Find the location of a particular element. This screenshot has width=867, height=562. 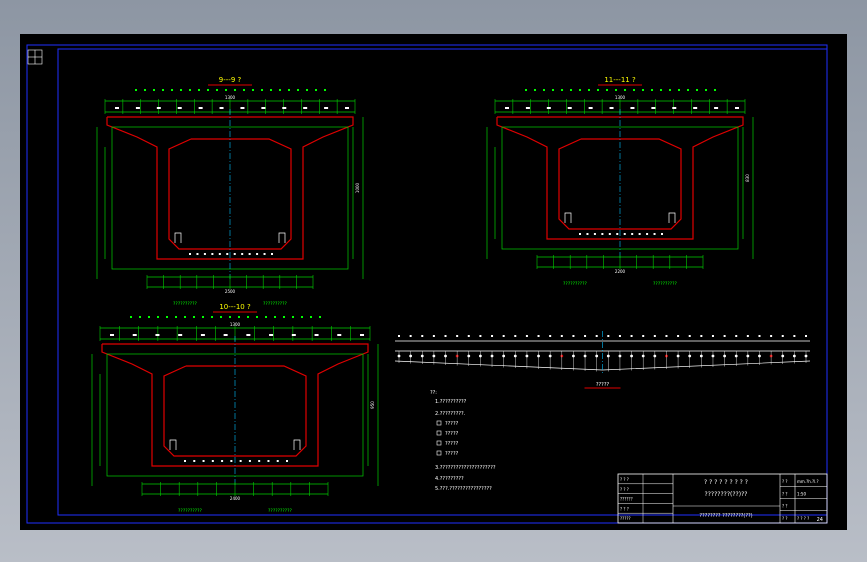

note-item: 2.?????????. is located at coordinates (450, 414).